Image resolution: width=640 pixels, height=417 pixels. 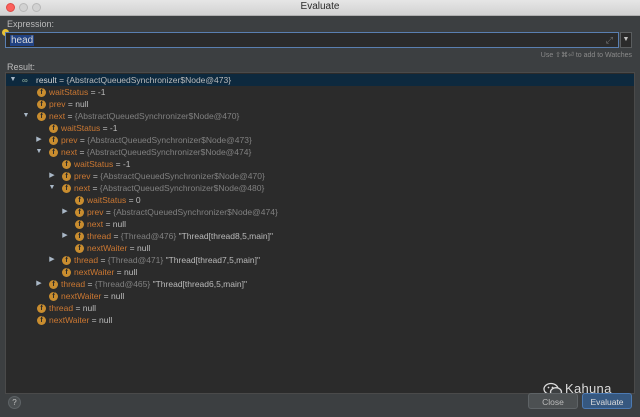 What do you see at coordinates (148, 236) in the screenshot?
I see `row-ref: {Thread@476}` at bounding box center [148, 236].